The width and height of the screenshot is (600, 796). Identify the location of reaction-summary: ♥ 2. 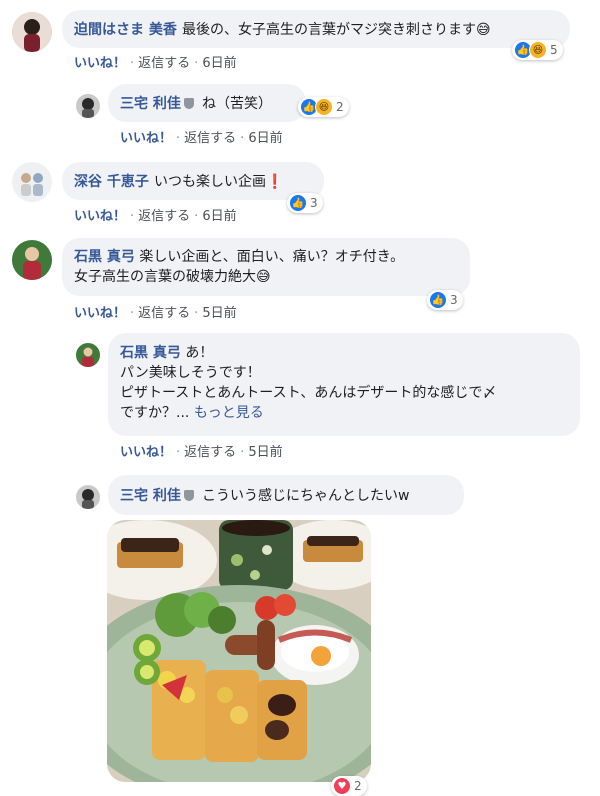
(349, 786).